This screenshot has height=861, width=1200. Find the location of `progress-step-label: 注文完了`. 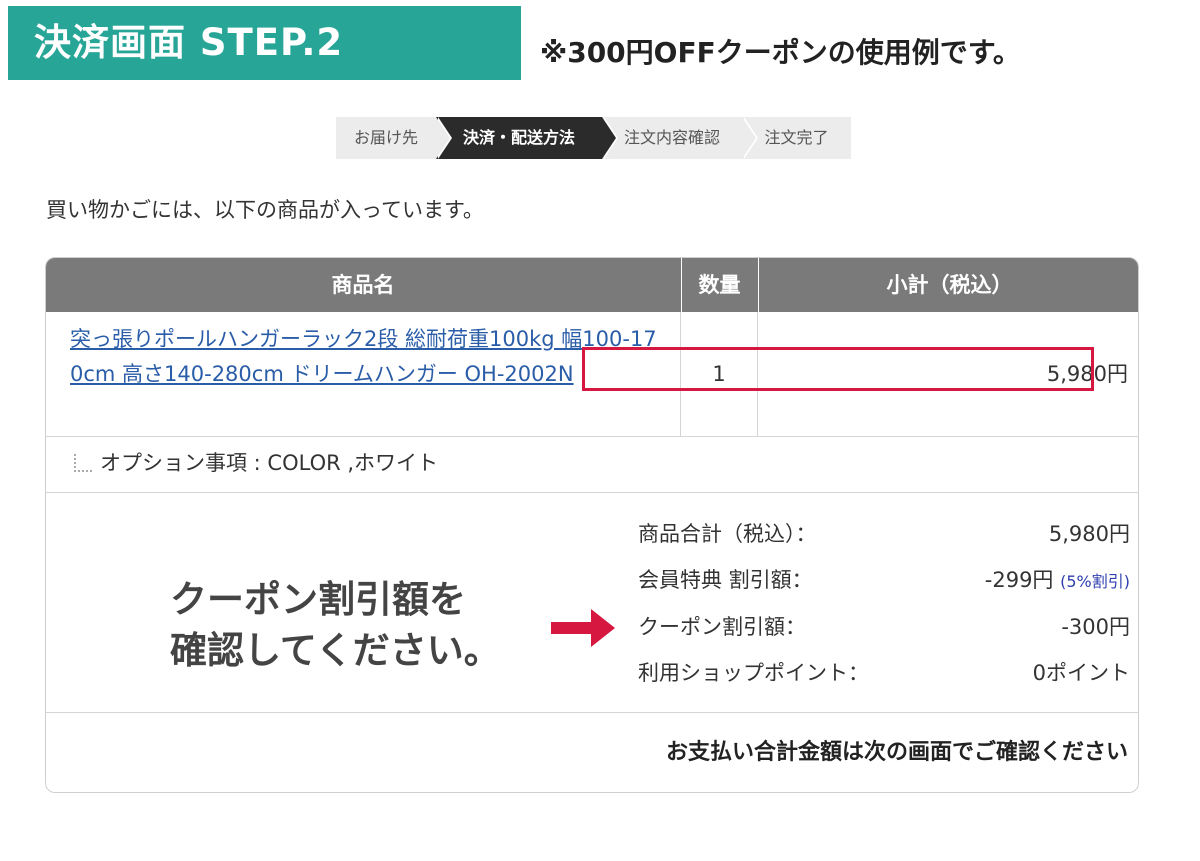

progress-step-label: 注文完了 is located at coordinates (796, 137).